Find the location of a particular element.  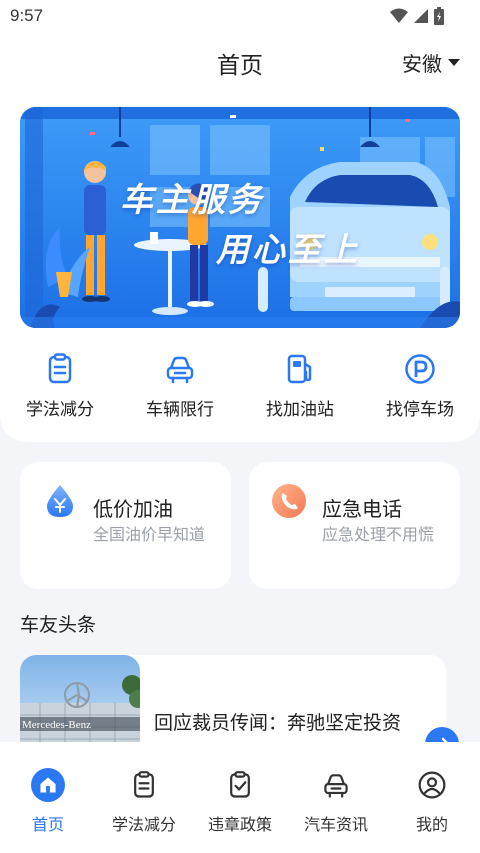

card-title: 低价加油 is located at coordinates (133, 509).